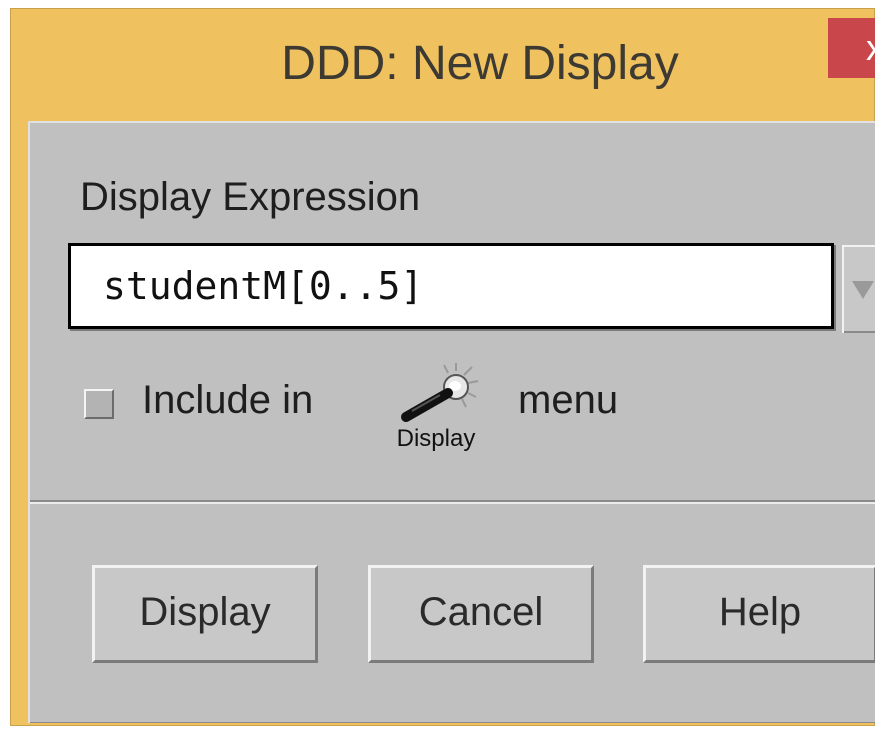 The image size is (875, 733). I want to click on display-tool-icon: Display, so click(440, 409).